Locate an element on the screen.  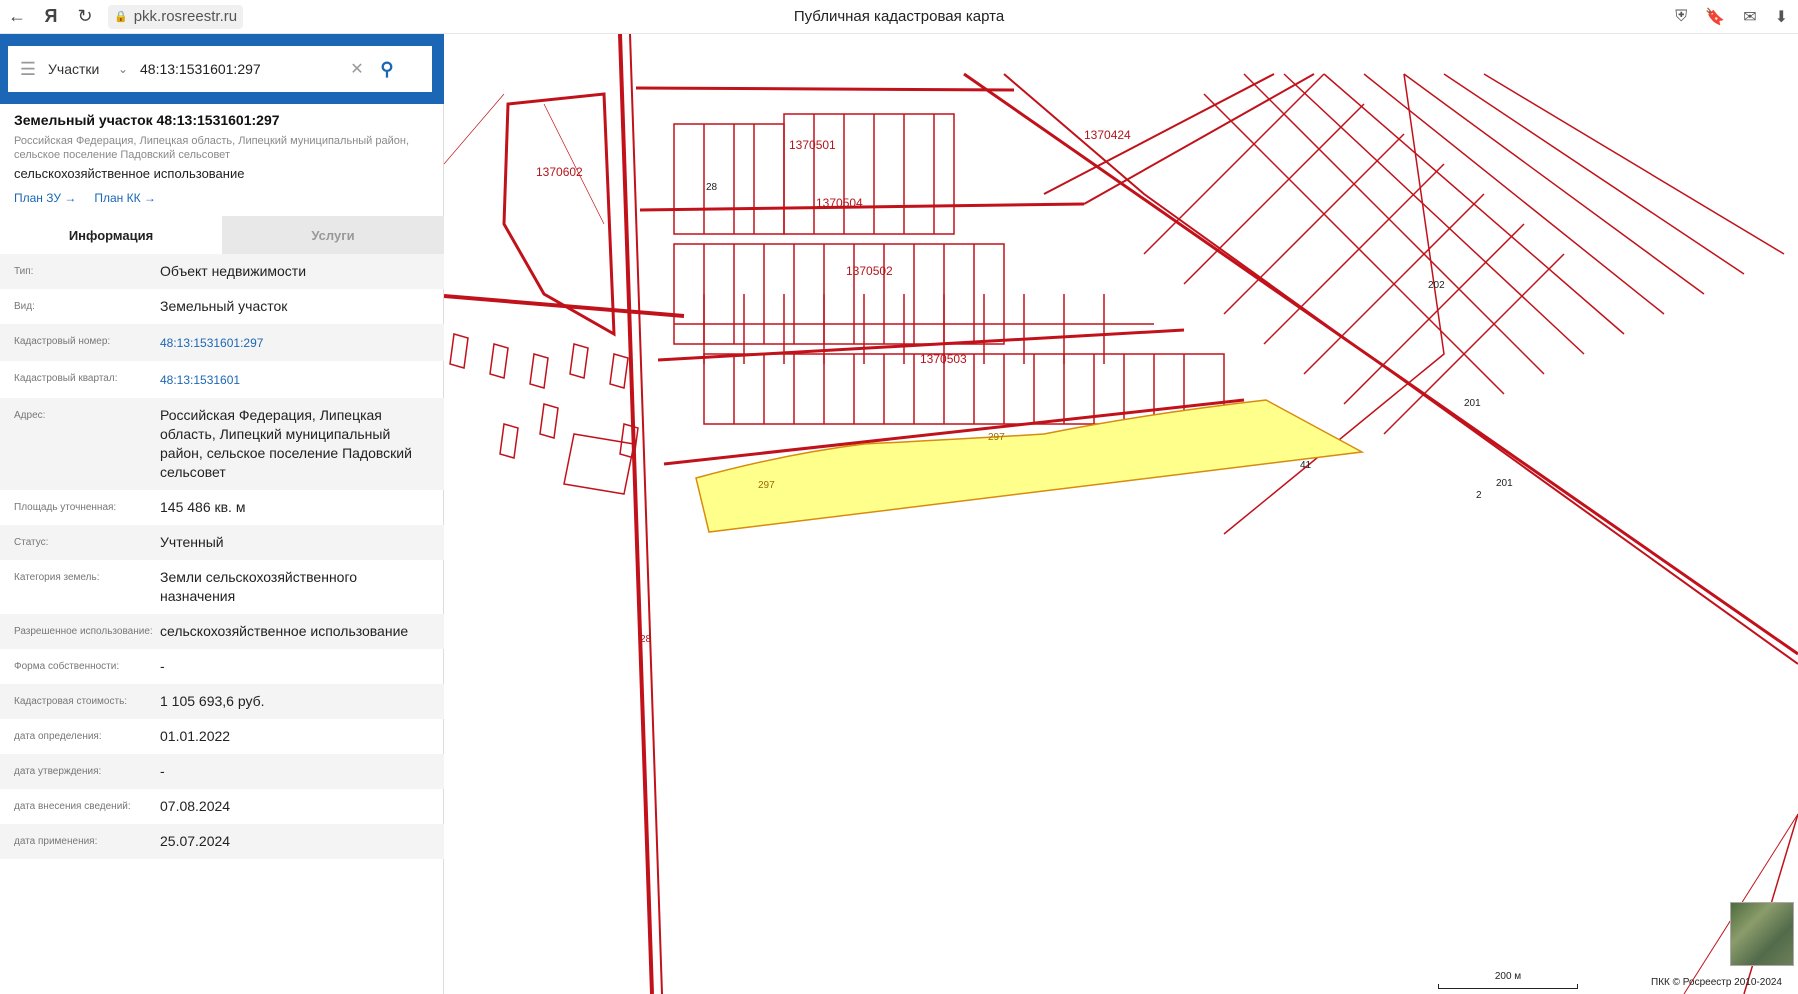
info-label: дата утверждения: is located at coordinates (58, 771).